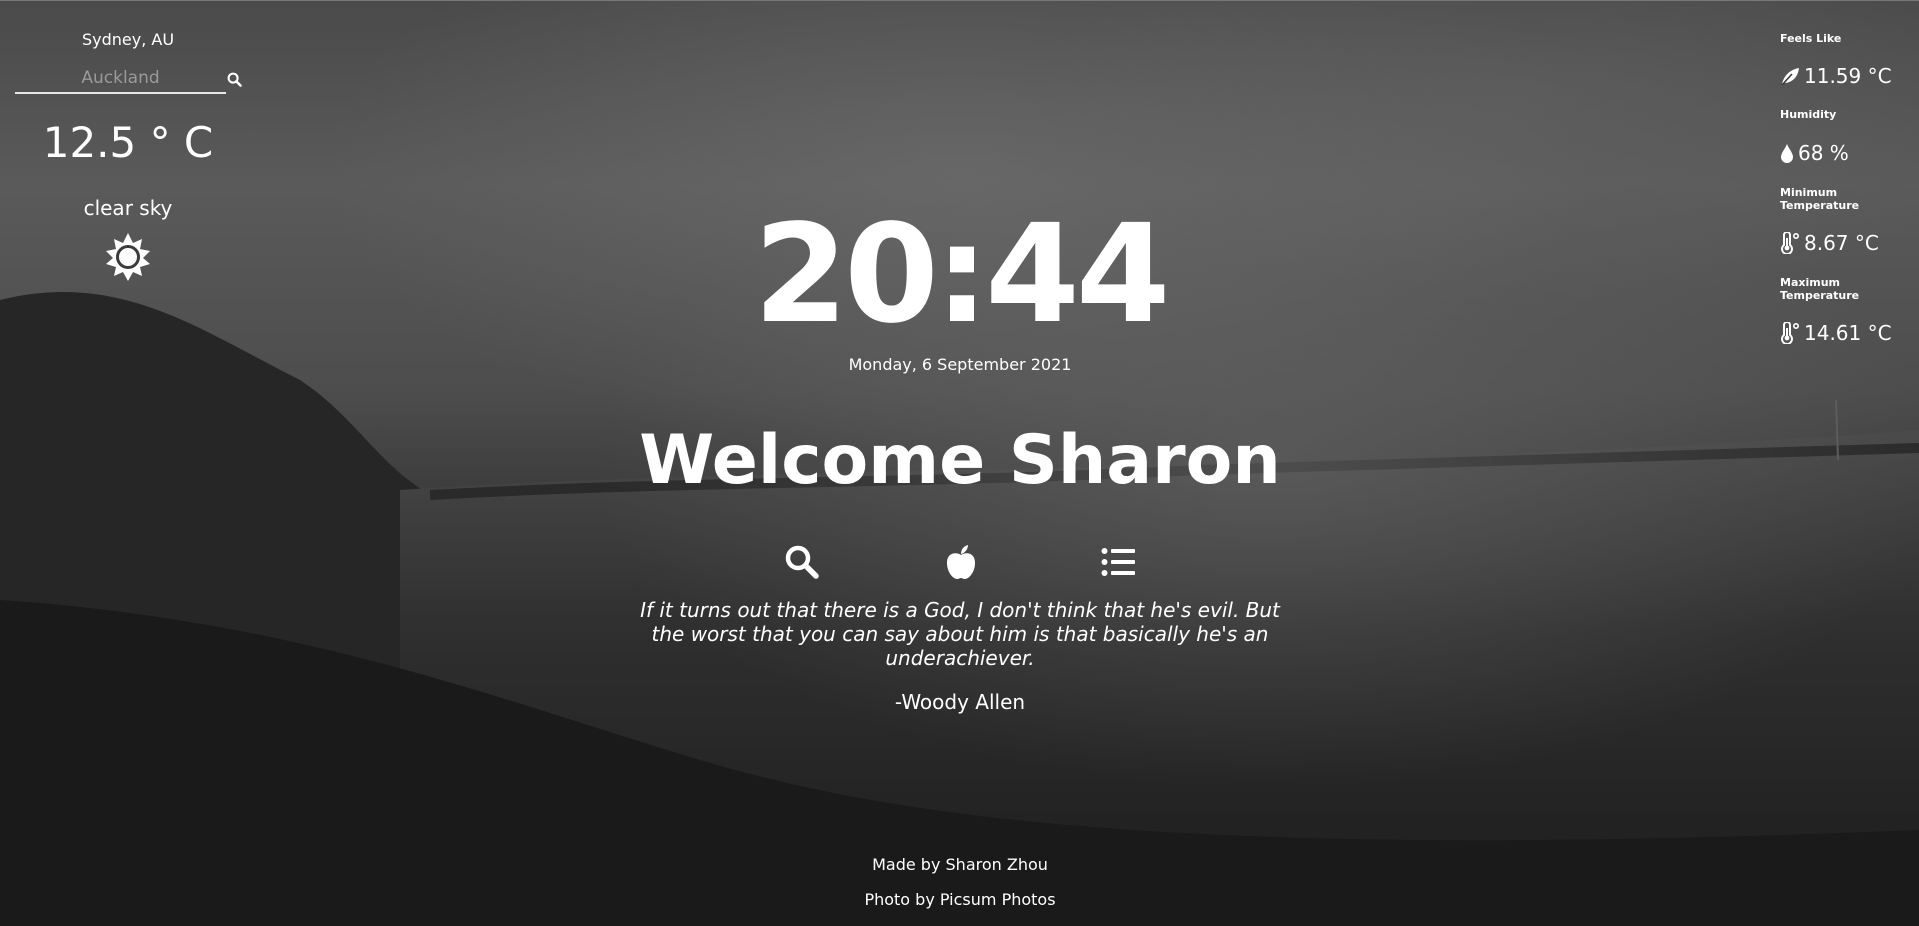 Image resolution: width=1919 pixels, height=926 pixels. I want to click on weather-panel: Sydney, AU 12.5 ° C clear sky, so click(128, 150).